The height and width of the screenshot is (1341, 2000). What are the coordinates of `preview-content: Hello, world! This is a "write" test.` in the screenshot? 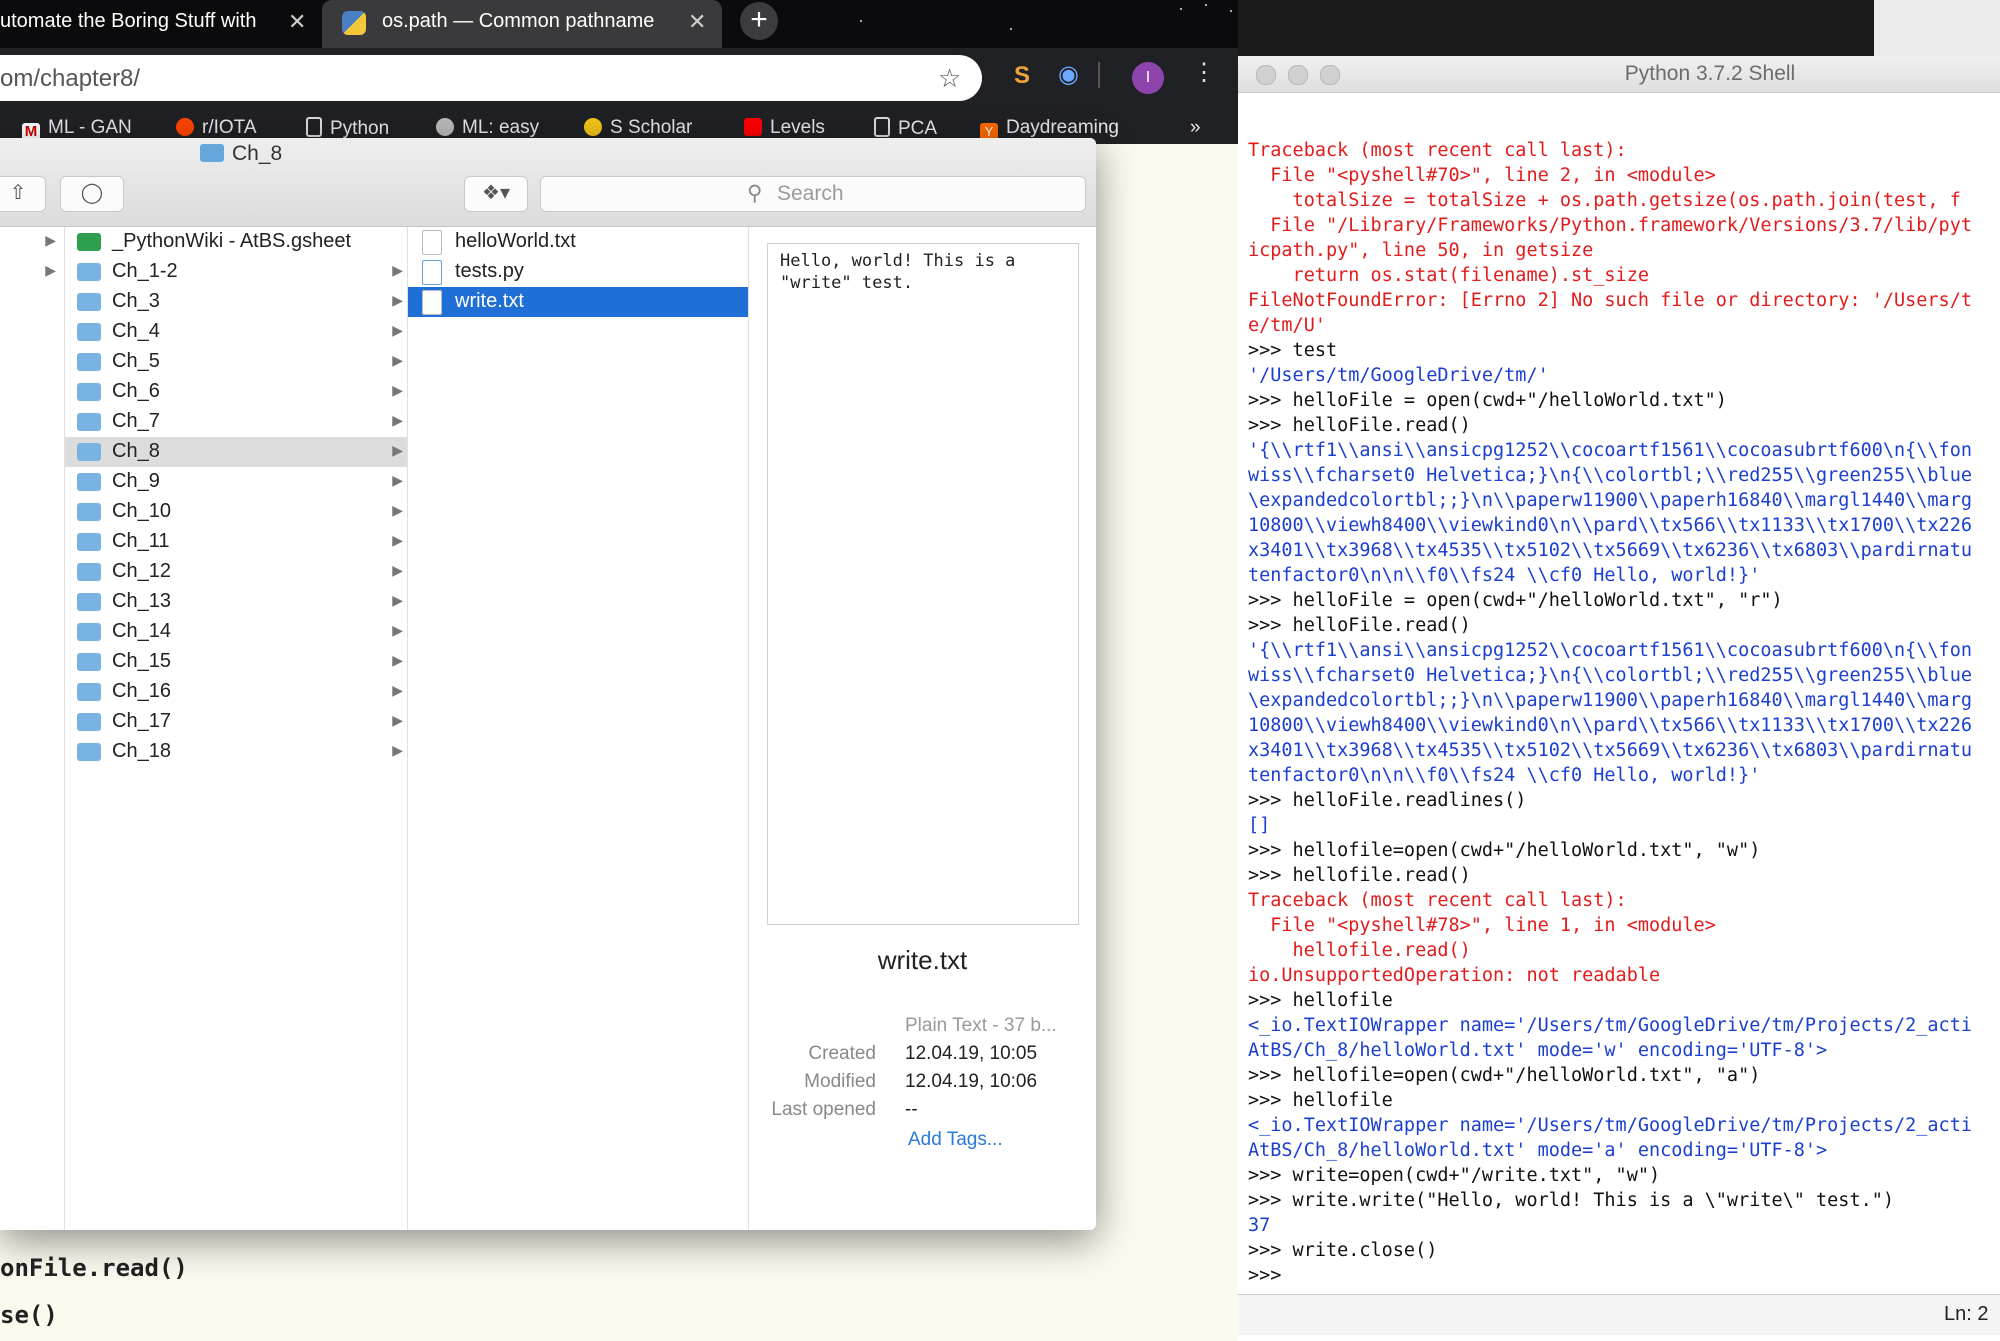 It's located at (898, 272).